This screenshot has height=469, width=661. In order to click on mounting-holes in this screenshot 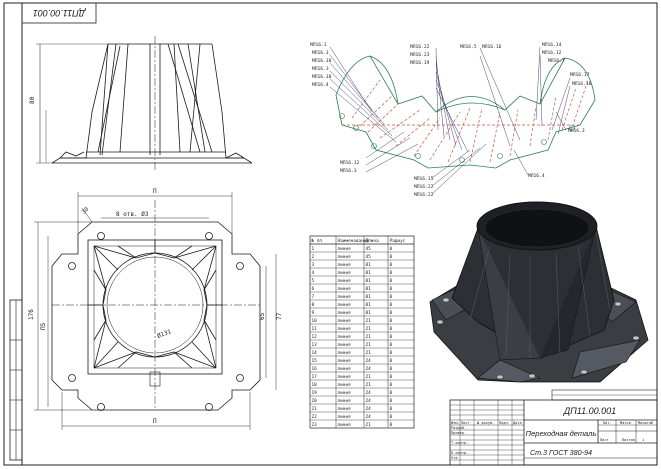, I will do `click(156, 321)`.